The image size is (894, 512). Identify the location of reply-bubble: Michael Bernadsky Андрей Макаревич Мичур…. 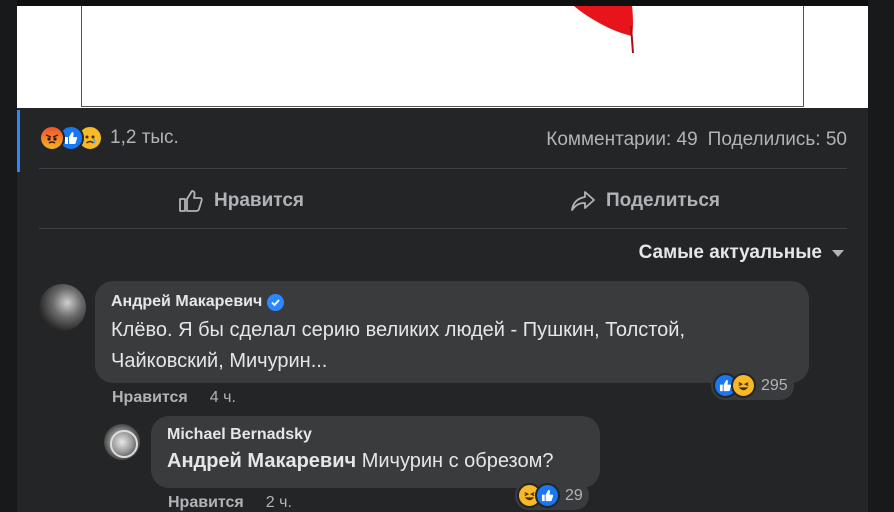
(375, 452).